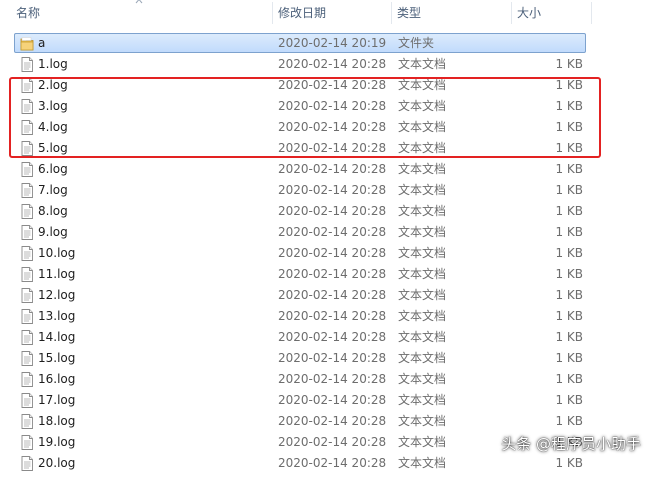  I want to click on column-header-type: 类型, so click(451, 13).